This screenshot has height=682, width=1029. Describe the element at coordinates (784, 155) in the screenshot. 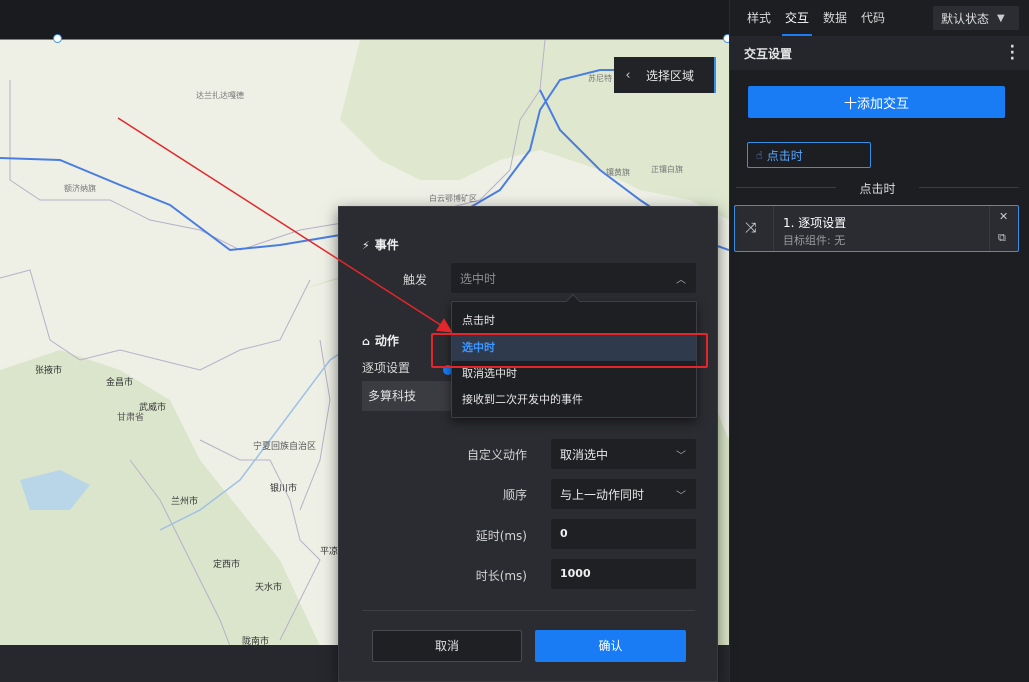

I see `trigger-chip-label: 点击时` at that location.